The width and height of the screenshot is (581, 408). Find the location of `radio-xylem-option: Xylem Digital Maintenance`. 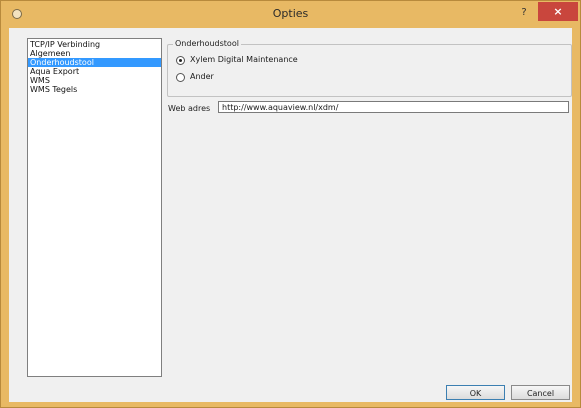

radio-xylem-option: Xylem Digital Maintenance is located at coordinates (237, 60).